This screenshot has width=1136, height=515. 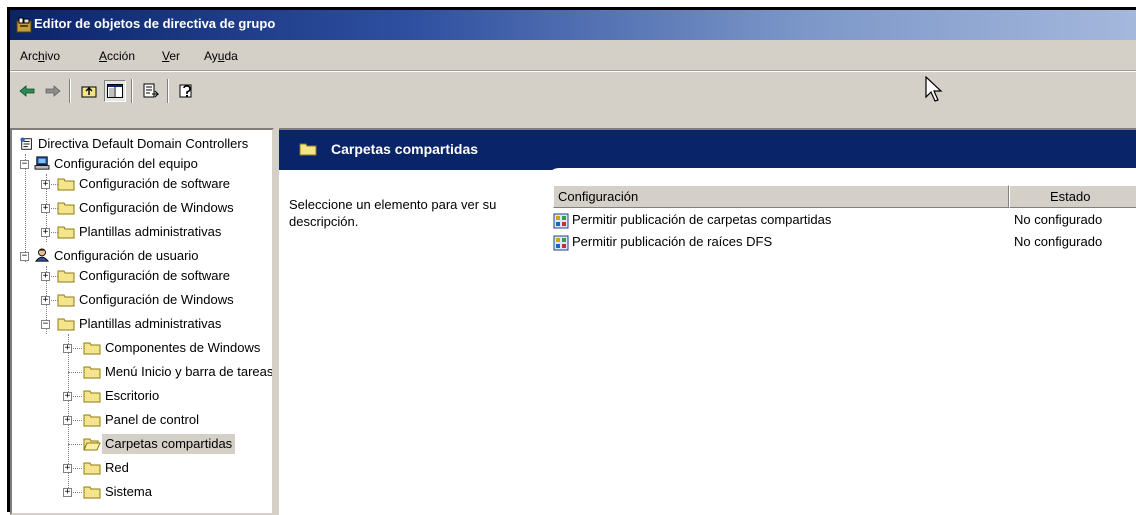 I want to click on menu-bar: Archivo Acción Ver Ayuda, so click(x=573, y=56).